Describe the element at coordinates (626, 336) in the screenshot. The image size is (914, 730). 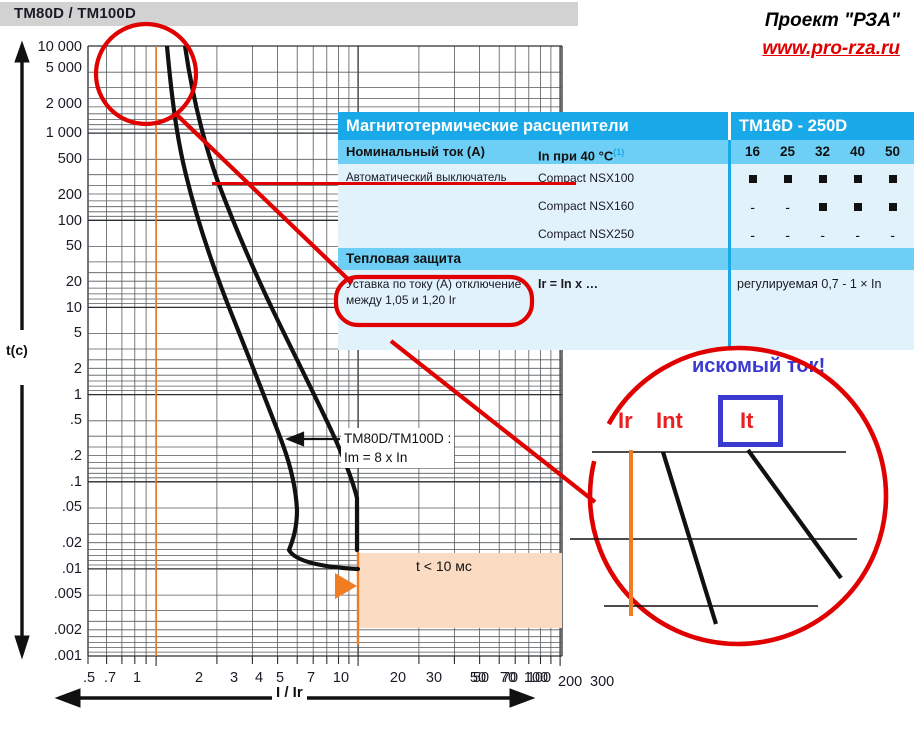
I see `table-tail-row` at that location.